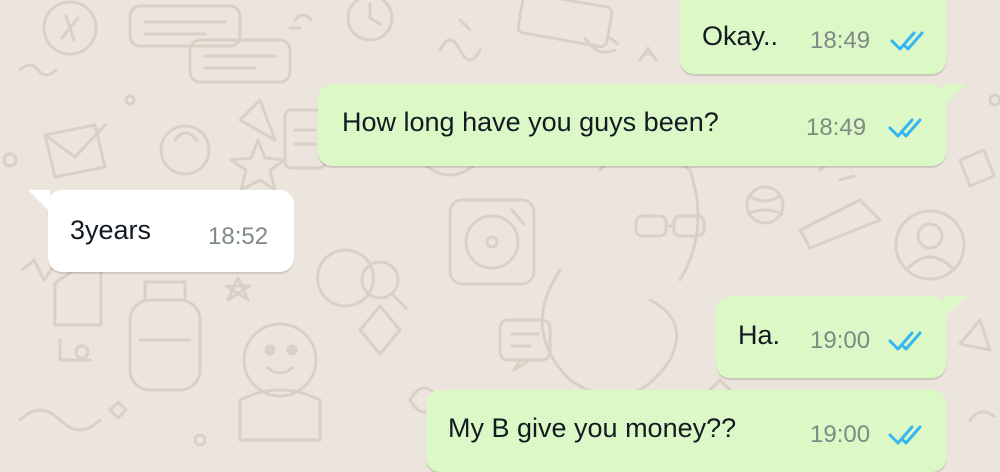 The height and width of the screenshot is (472, 1000). What do you see at coordinates (238, 236) in the screenshot?
I see `message-timestamp: 18:52` at bounding box center [238, 236].